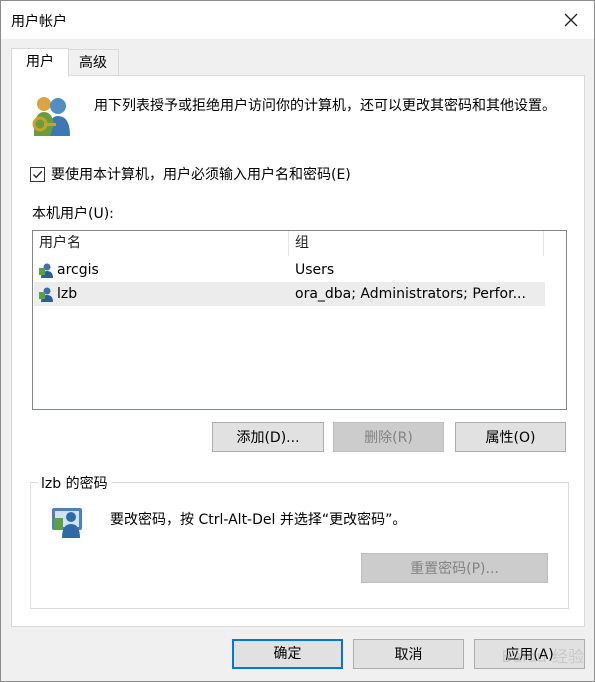 The height and width of the screenshot is (682, 595). What do you see at coordinates (325, 106) in the screenshot?
I see `intro-description: 用下列表授予或拒绝用户访问你的计算机，还可以更改其密码和其他设置。` at bounding box center [325, 106].